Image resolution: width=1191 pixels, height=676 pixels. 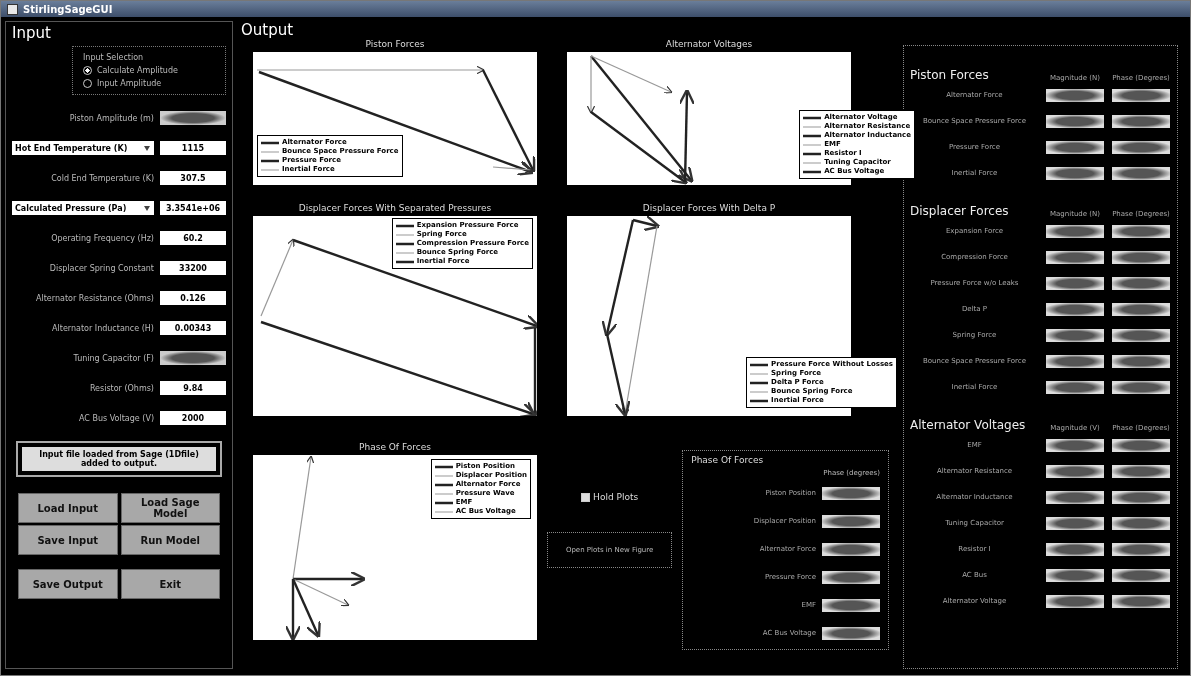 What do you see at coordinates (193, 388) in the screenshot?
I see `input-field: 9.84` at bounding box center [193, 388].